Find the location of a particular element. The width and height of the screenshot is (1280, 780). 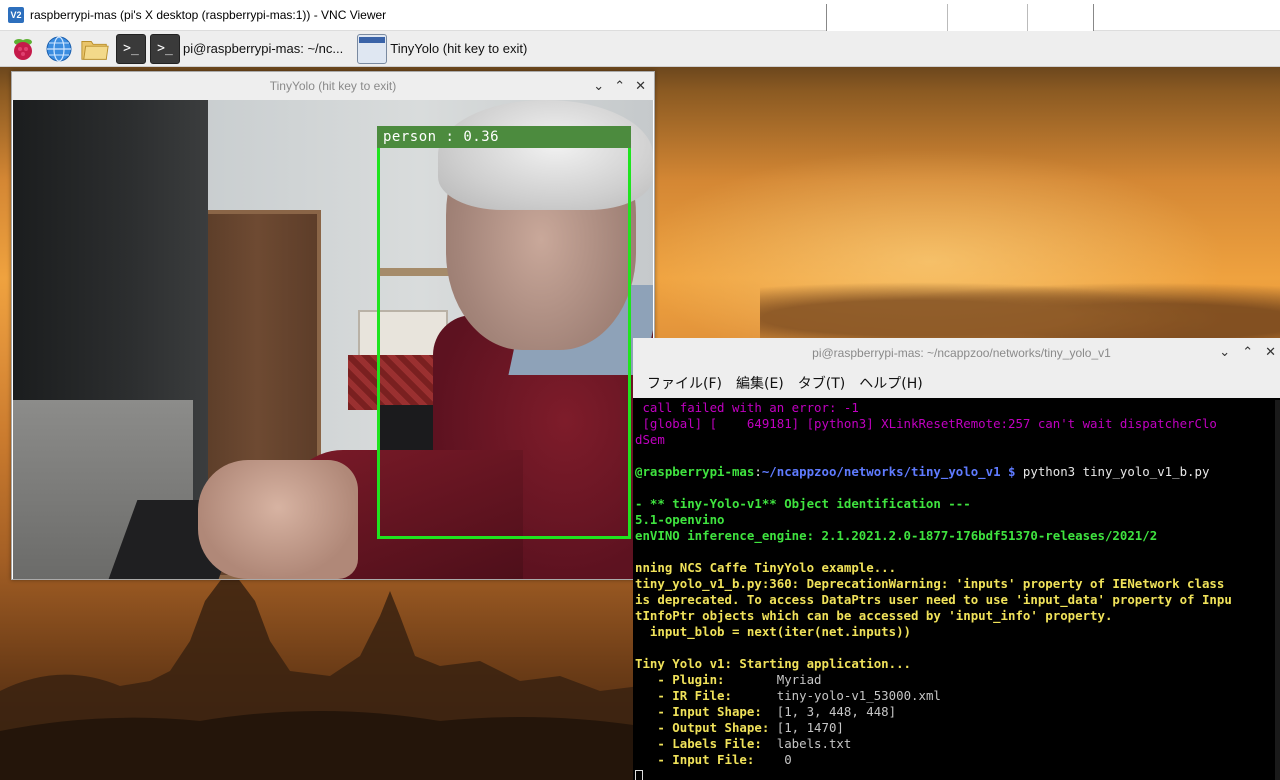

terminal-text: call failed with an error: -1 is located at coordinates (747, 407).